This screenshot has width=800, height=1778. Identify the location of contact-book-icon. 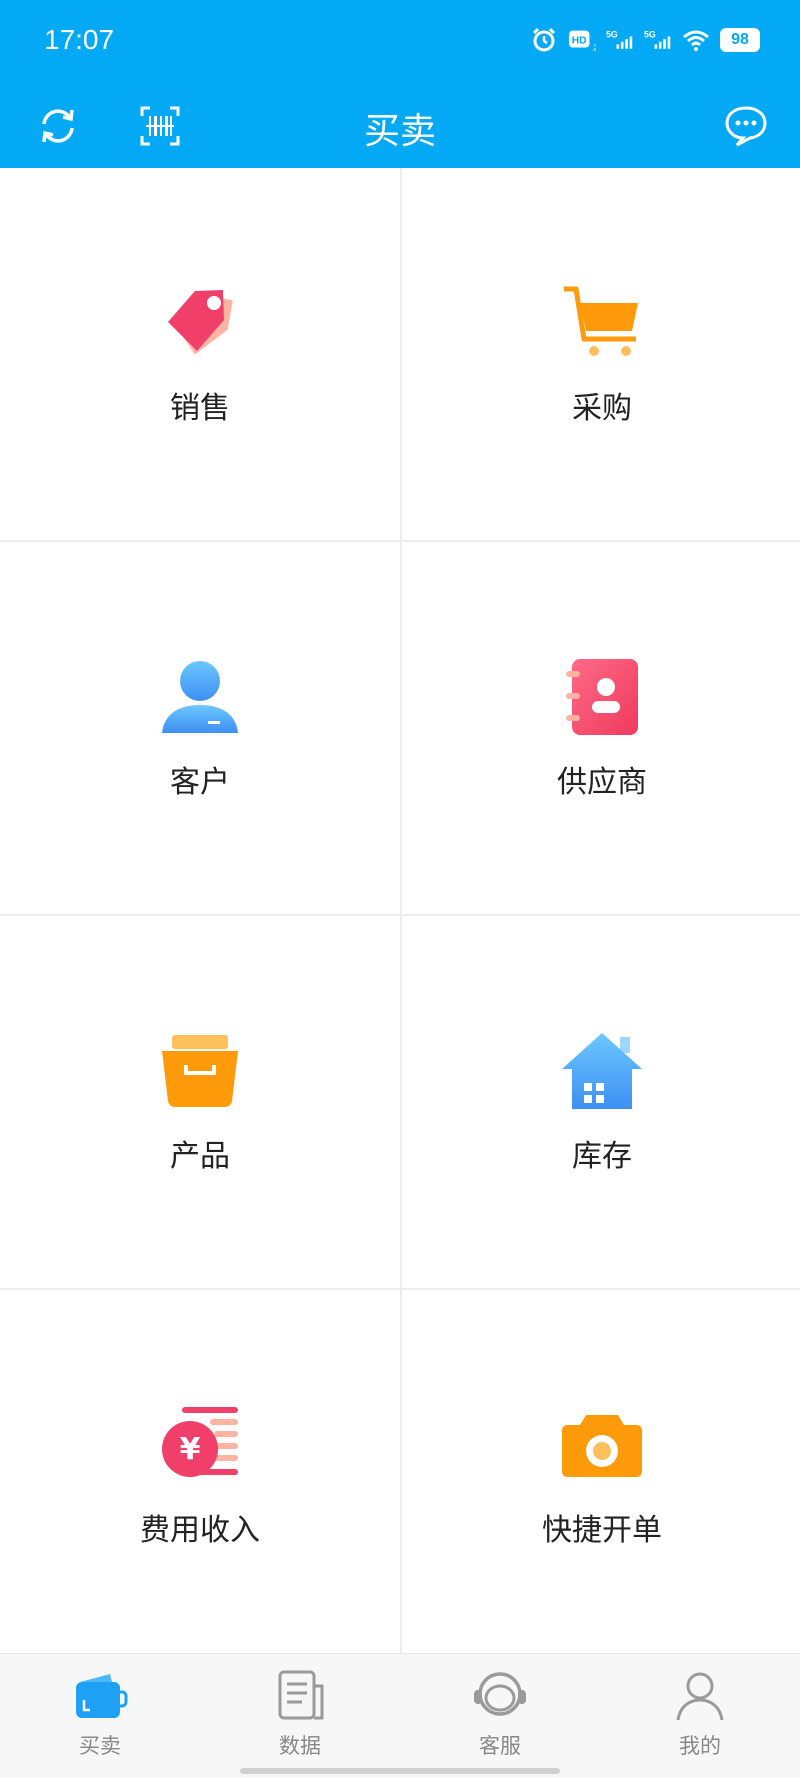
(602, 697).